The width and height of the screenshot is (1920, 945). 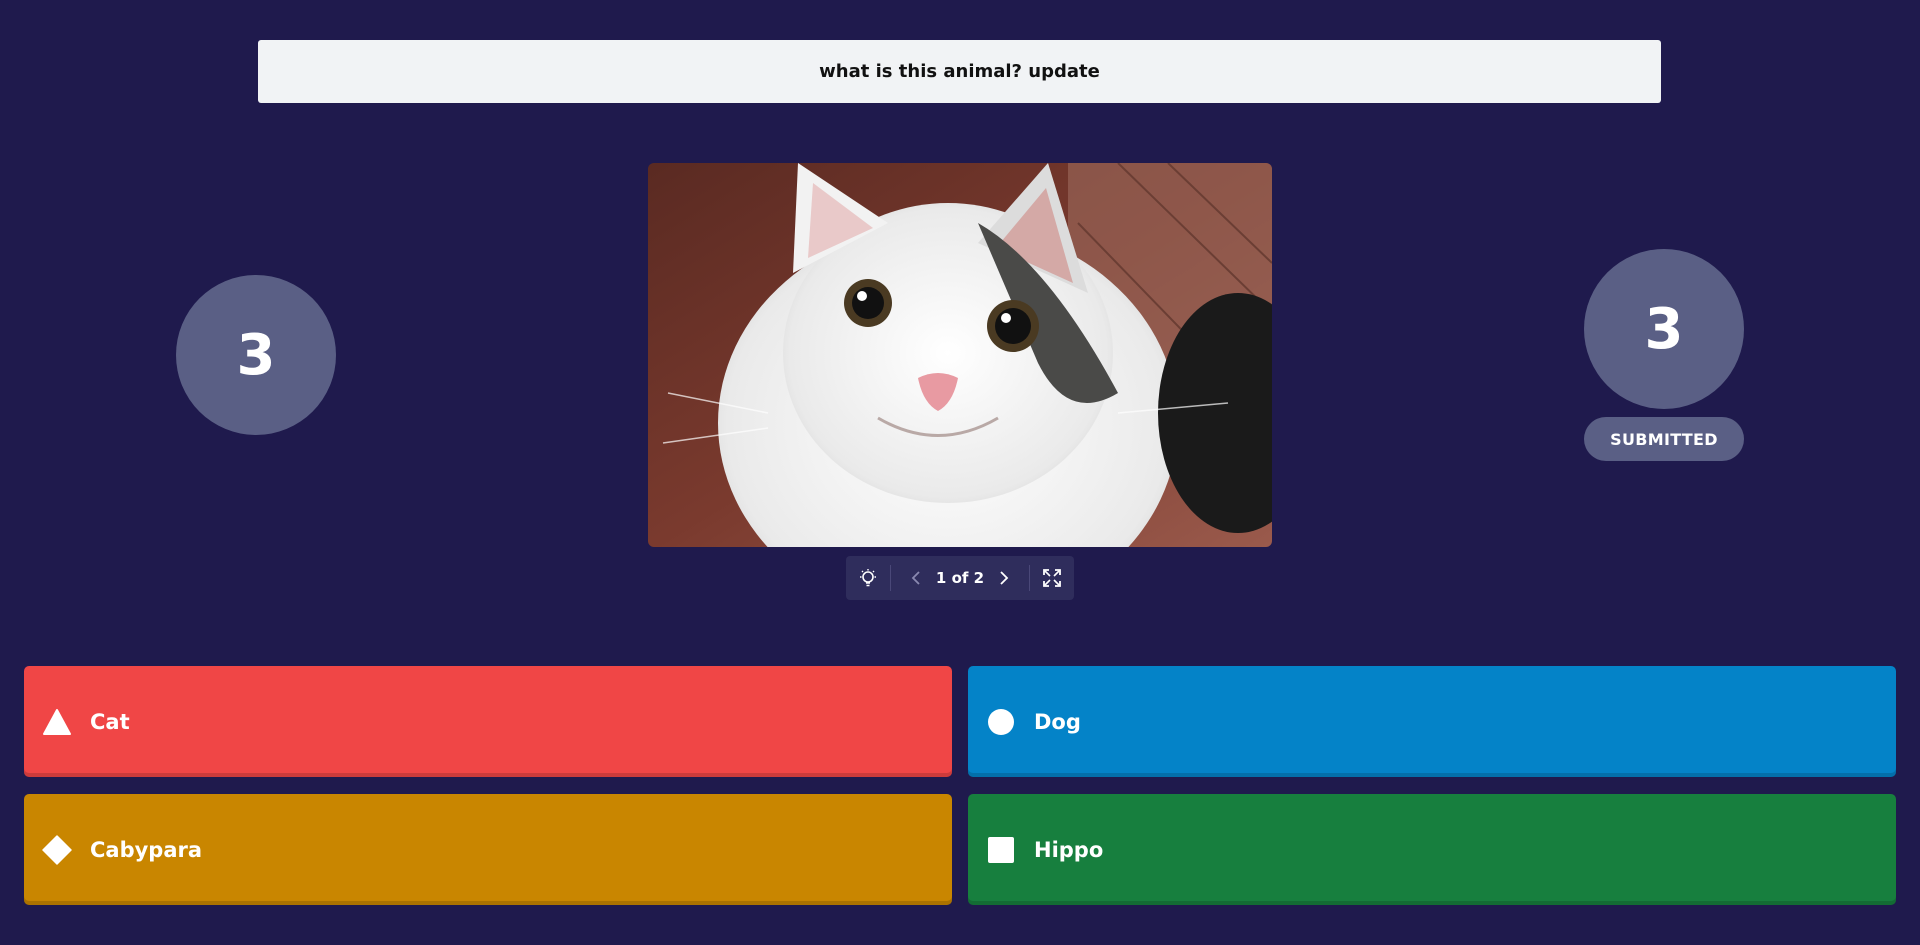 I want to click on question-text: what is this animal? update, so click(x=959, y=71).